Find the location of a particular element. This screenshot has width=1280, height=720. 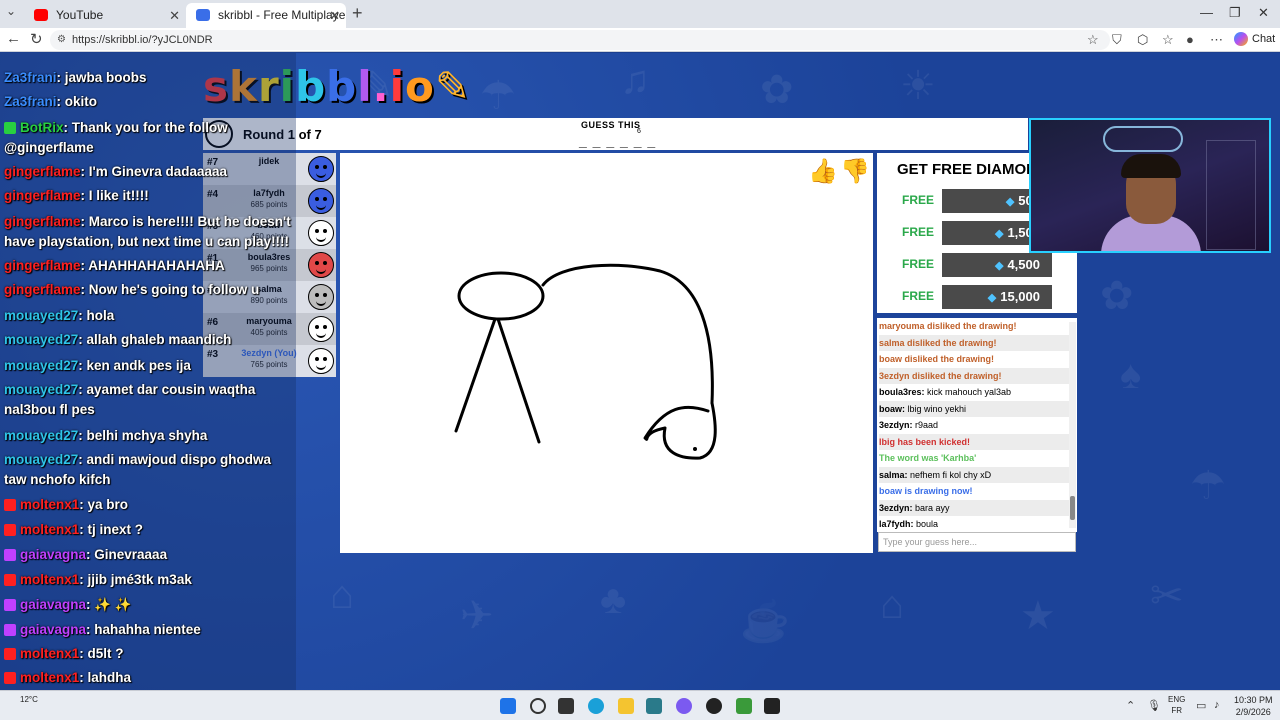

back-icon: ← is located at coordinates (13, 38).